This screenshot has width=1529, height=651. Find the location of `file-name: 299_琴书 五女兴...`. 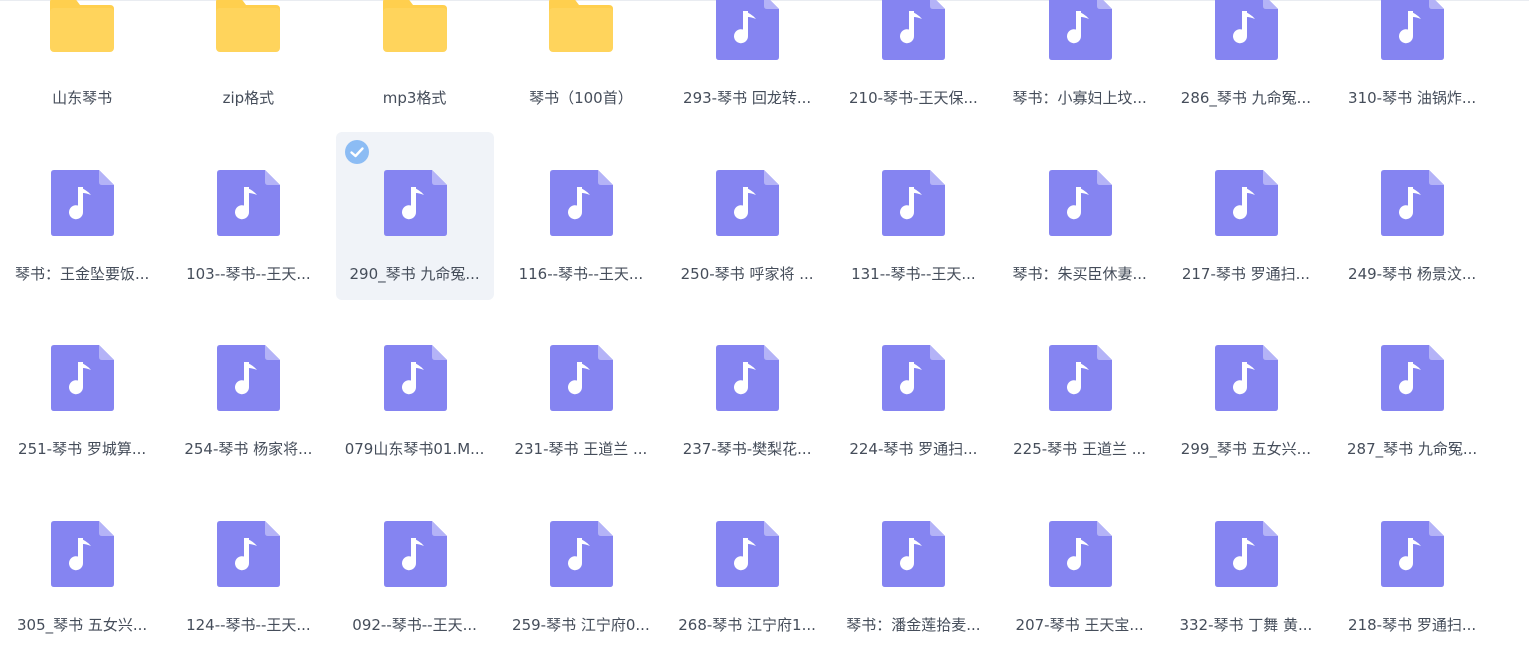

file-name: 299_琴书 五女兴... is located at coordinates (1245, 449).